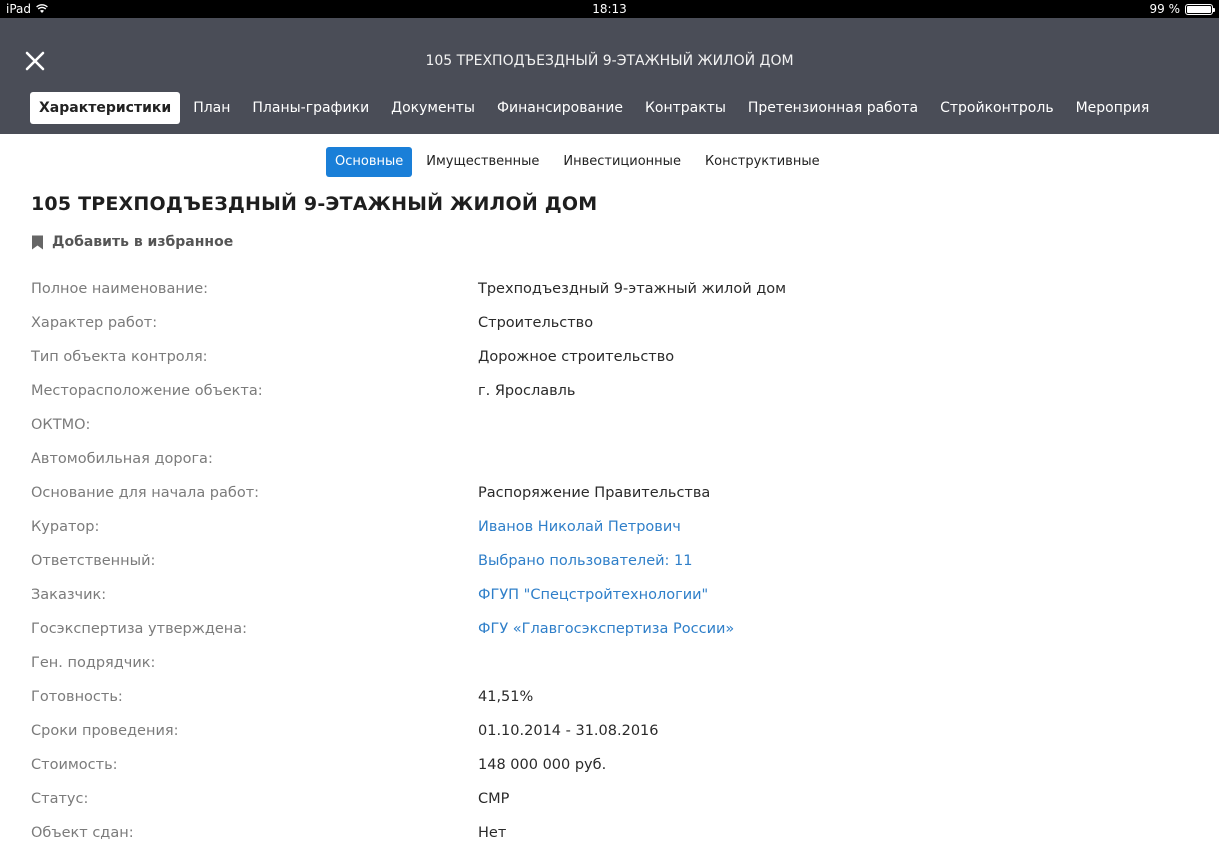  Describe the element at coordinates (611, 425) in the screenshot. I see `property-row: ОКТМО:` at that location.